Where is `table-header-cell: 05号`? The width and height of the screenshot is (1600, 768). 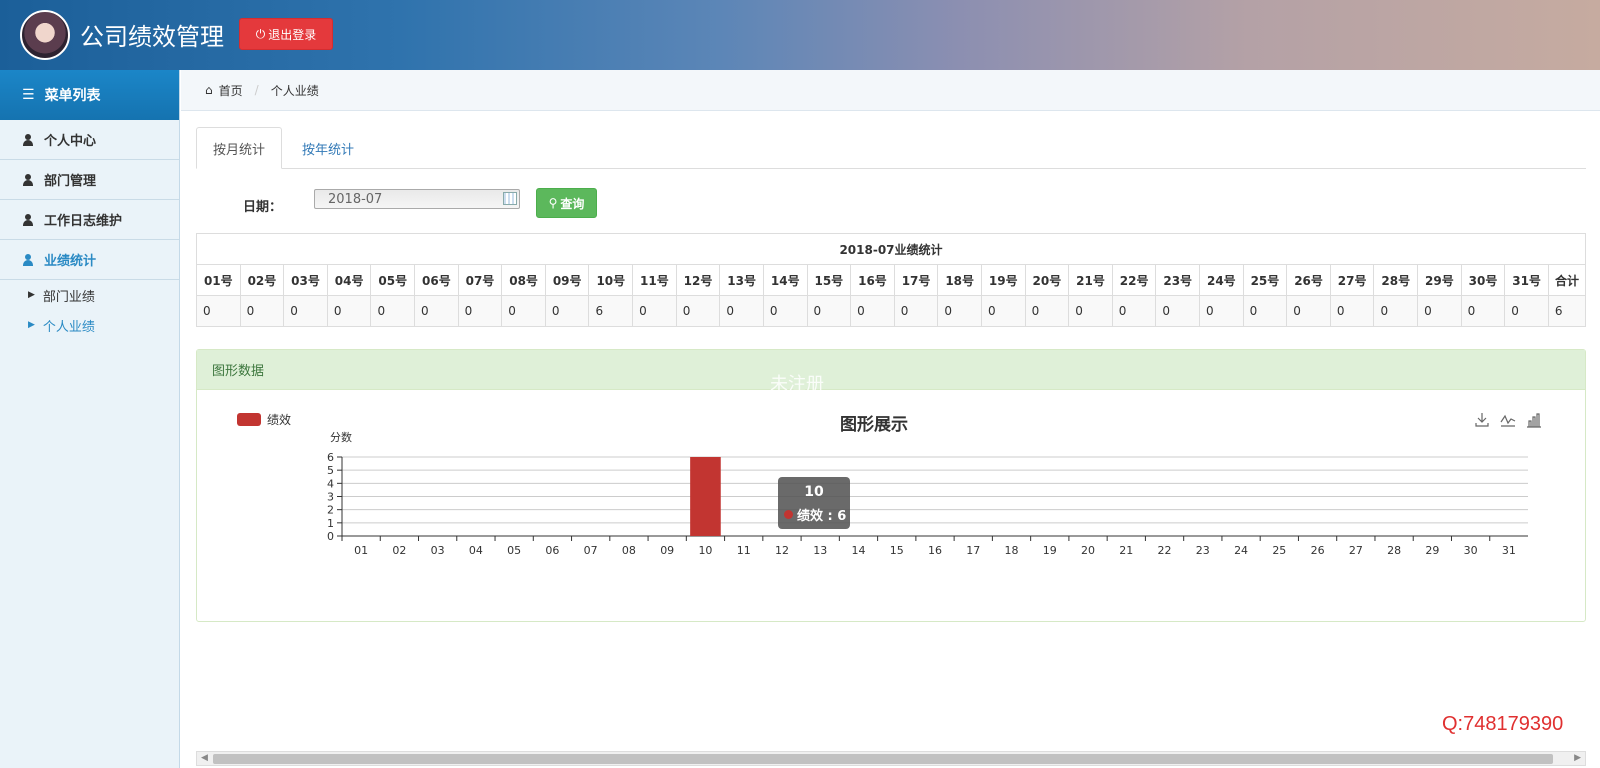 table-header-cell: 05号 is located at coordinates (393, 280).